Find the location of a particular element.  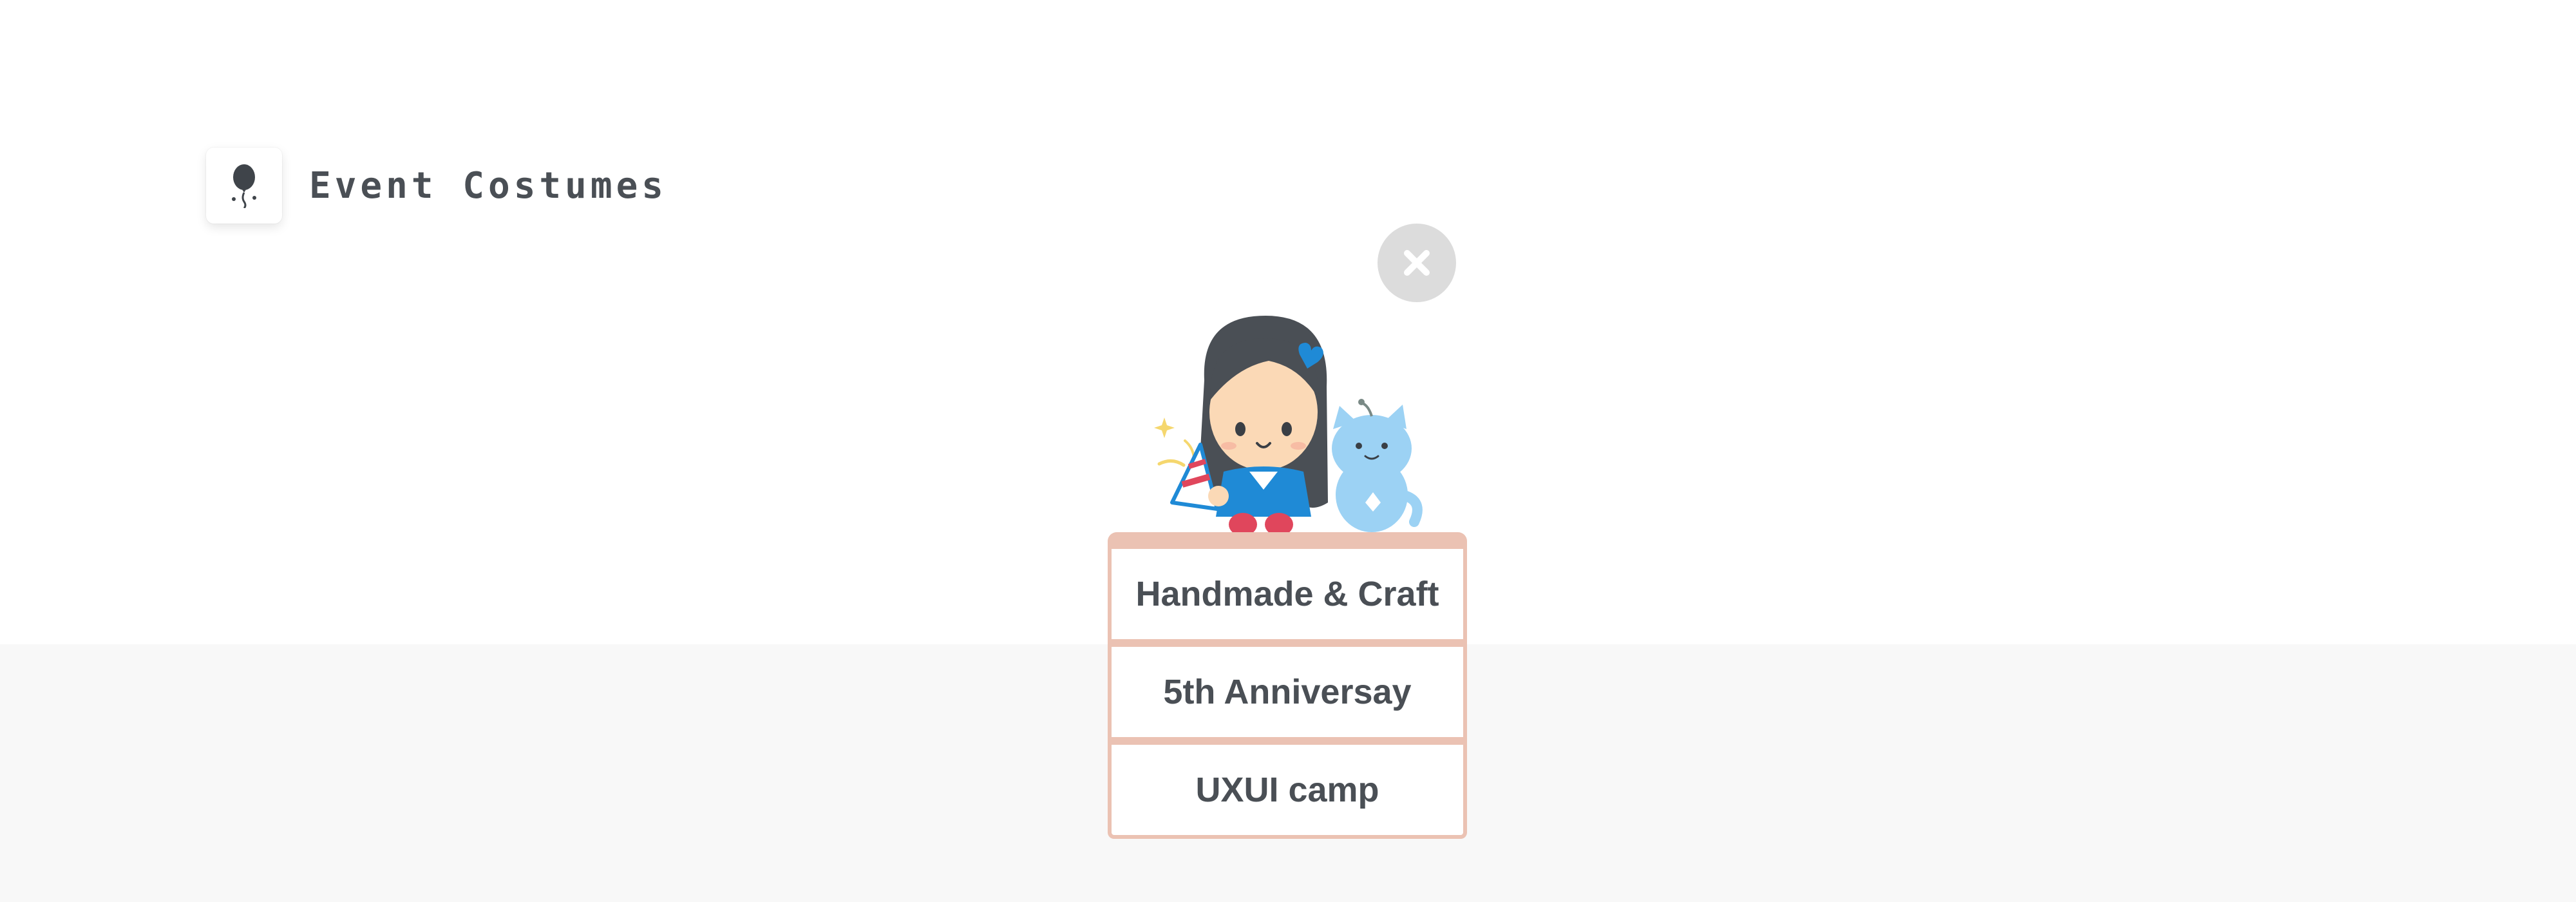

list-item-5th-anniversary: 5th Anniversay is located at coordinates (1287, 694).